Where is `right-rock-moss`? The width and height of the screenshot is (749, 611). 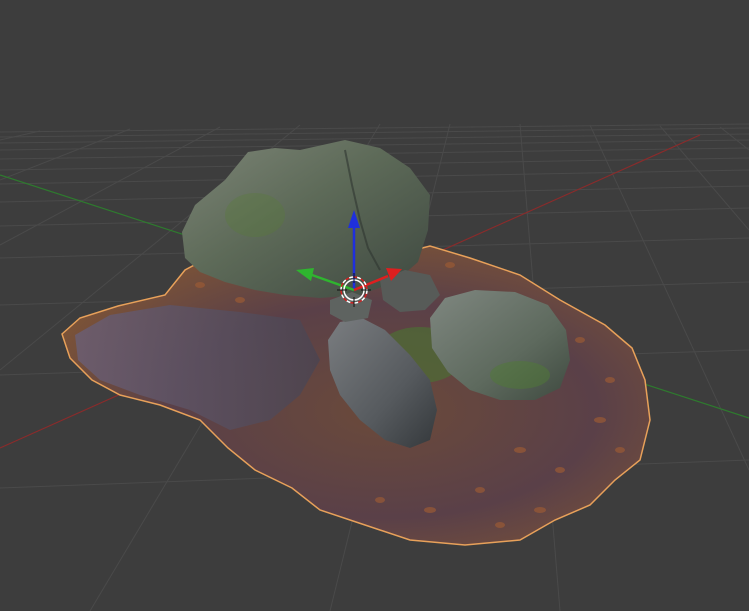 right-rock-moss is located at coordinates (520, 375).